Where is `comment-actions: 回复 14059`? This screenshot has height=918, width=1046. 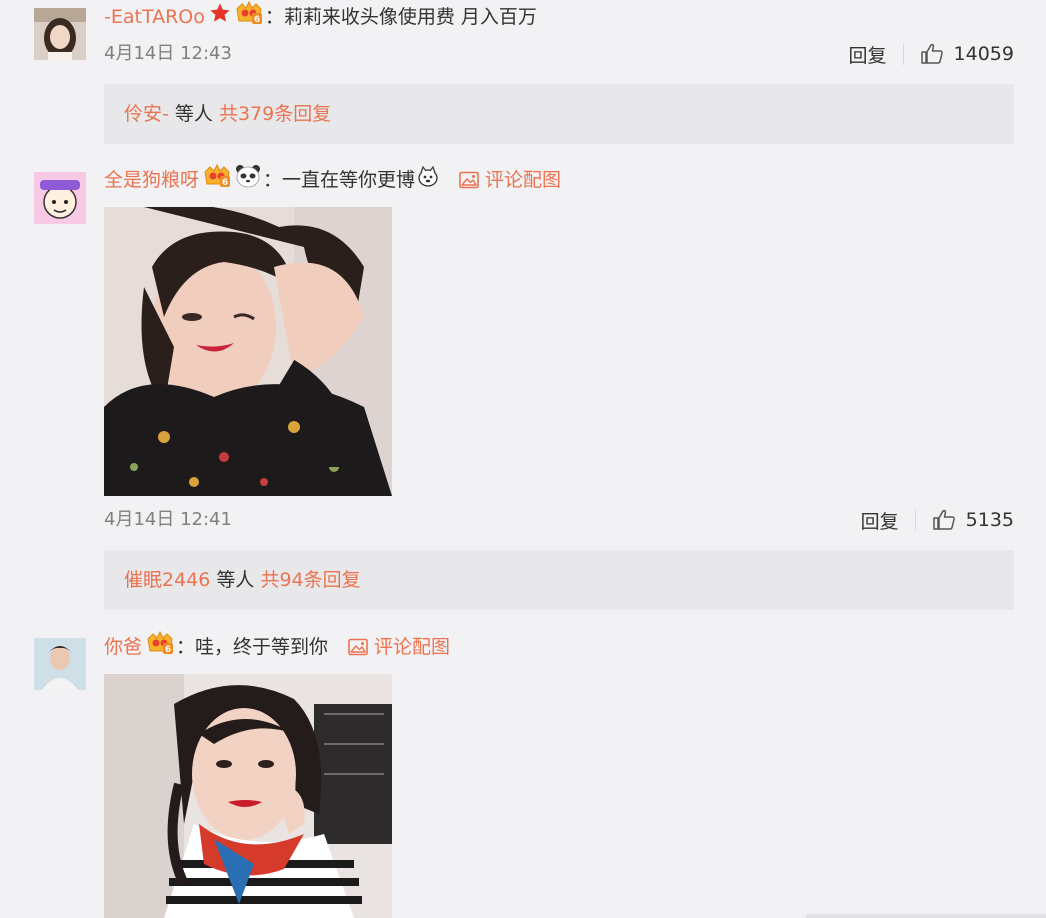 comment-actions: 回复 14059 is located at coordinates (931, 54).